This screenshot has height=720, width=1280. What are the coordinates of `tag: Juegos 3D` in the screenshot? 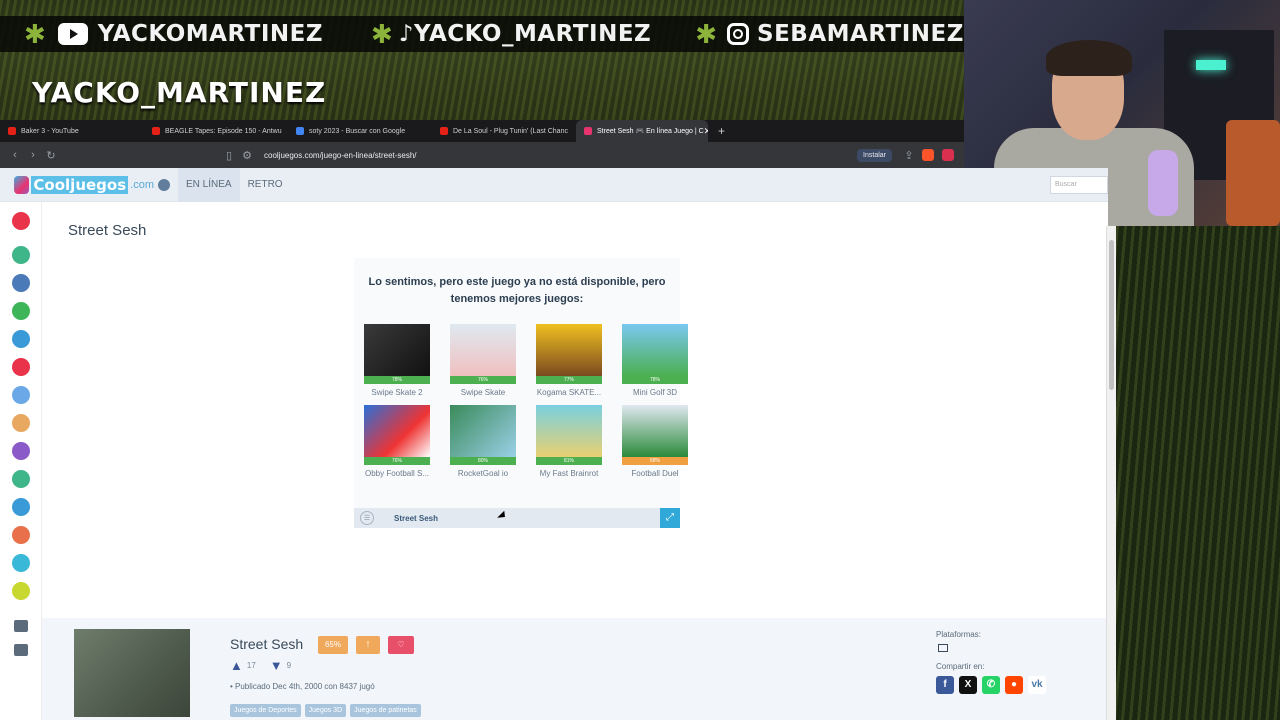 It's located at (325, 710).